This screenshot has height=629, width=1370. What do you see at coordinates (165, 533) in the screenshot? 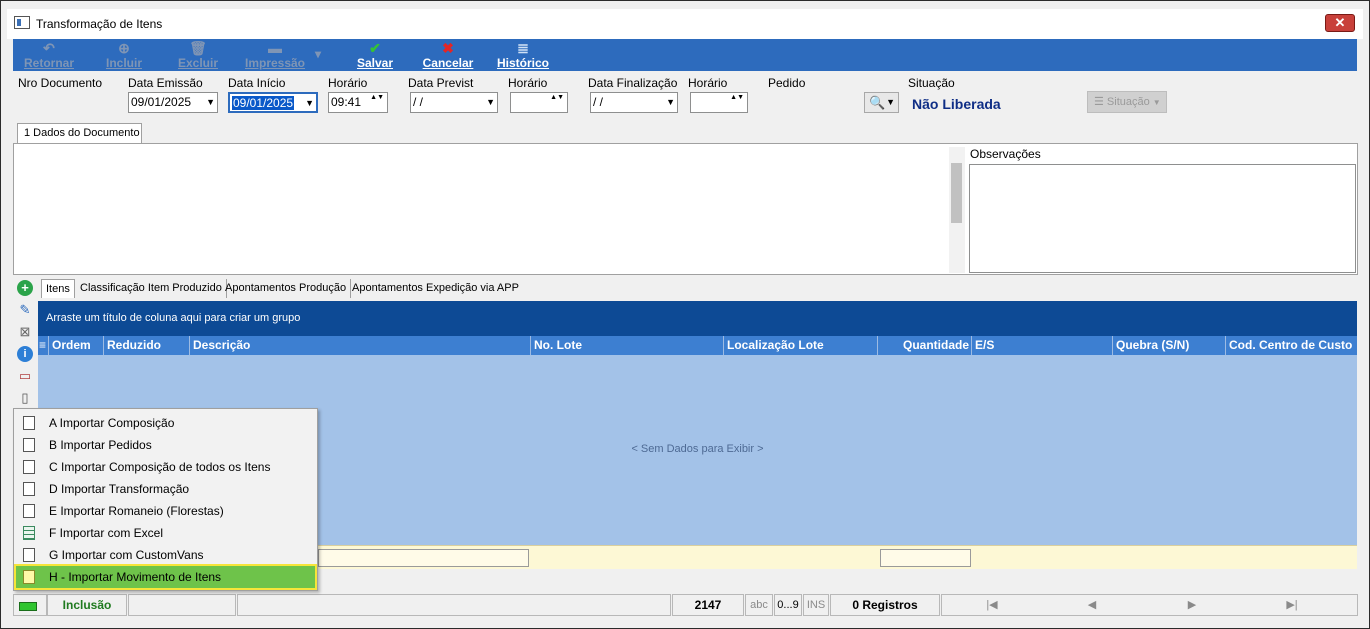
I see `menu-item-importar-excel: F Importar com Excel` at bounding box center [165, 533].